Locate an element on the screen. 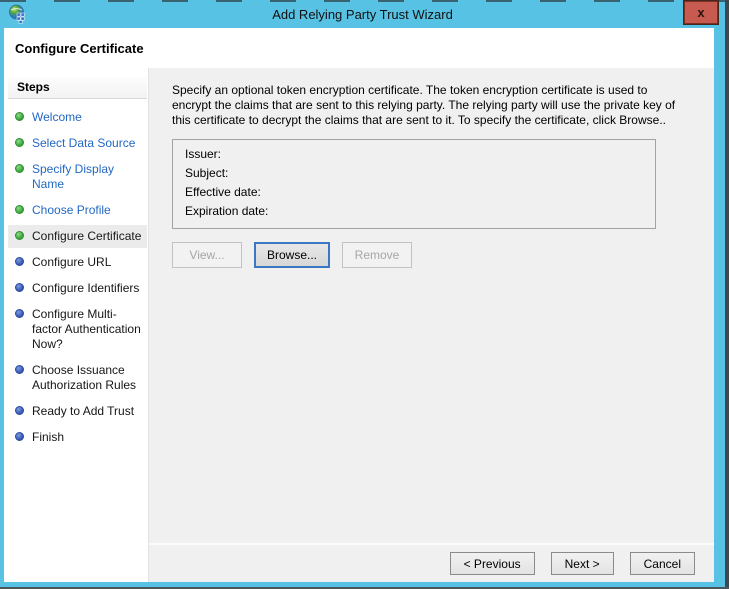  titlebar: Add Relying Party Trust Wizard x is located at coordinates (362, 14).